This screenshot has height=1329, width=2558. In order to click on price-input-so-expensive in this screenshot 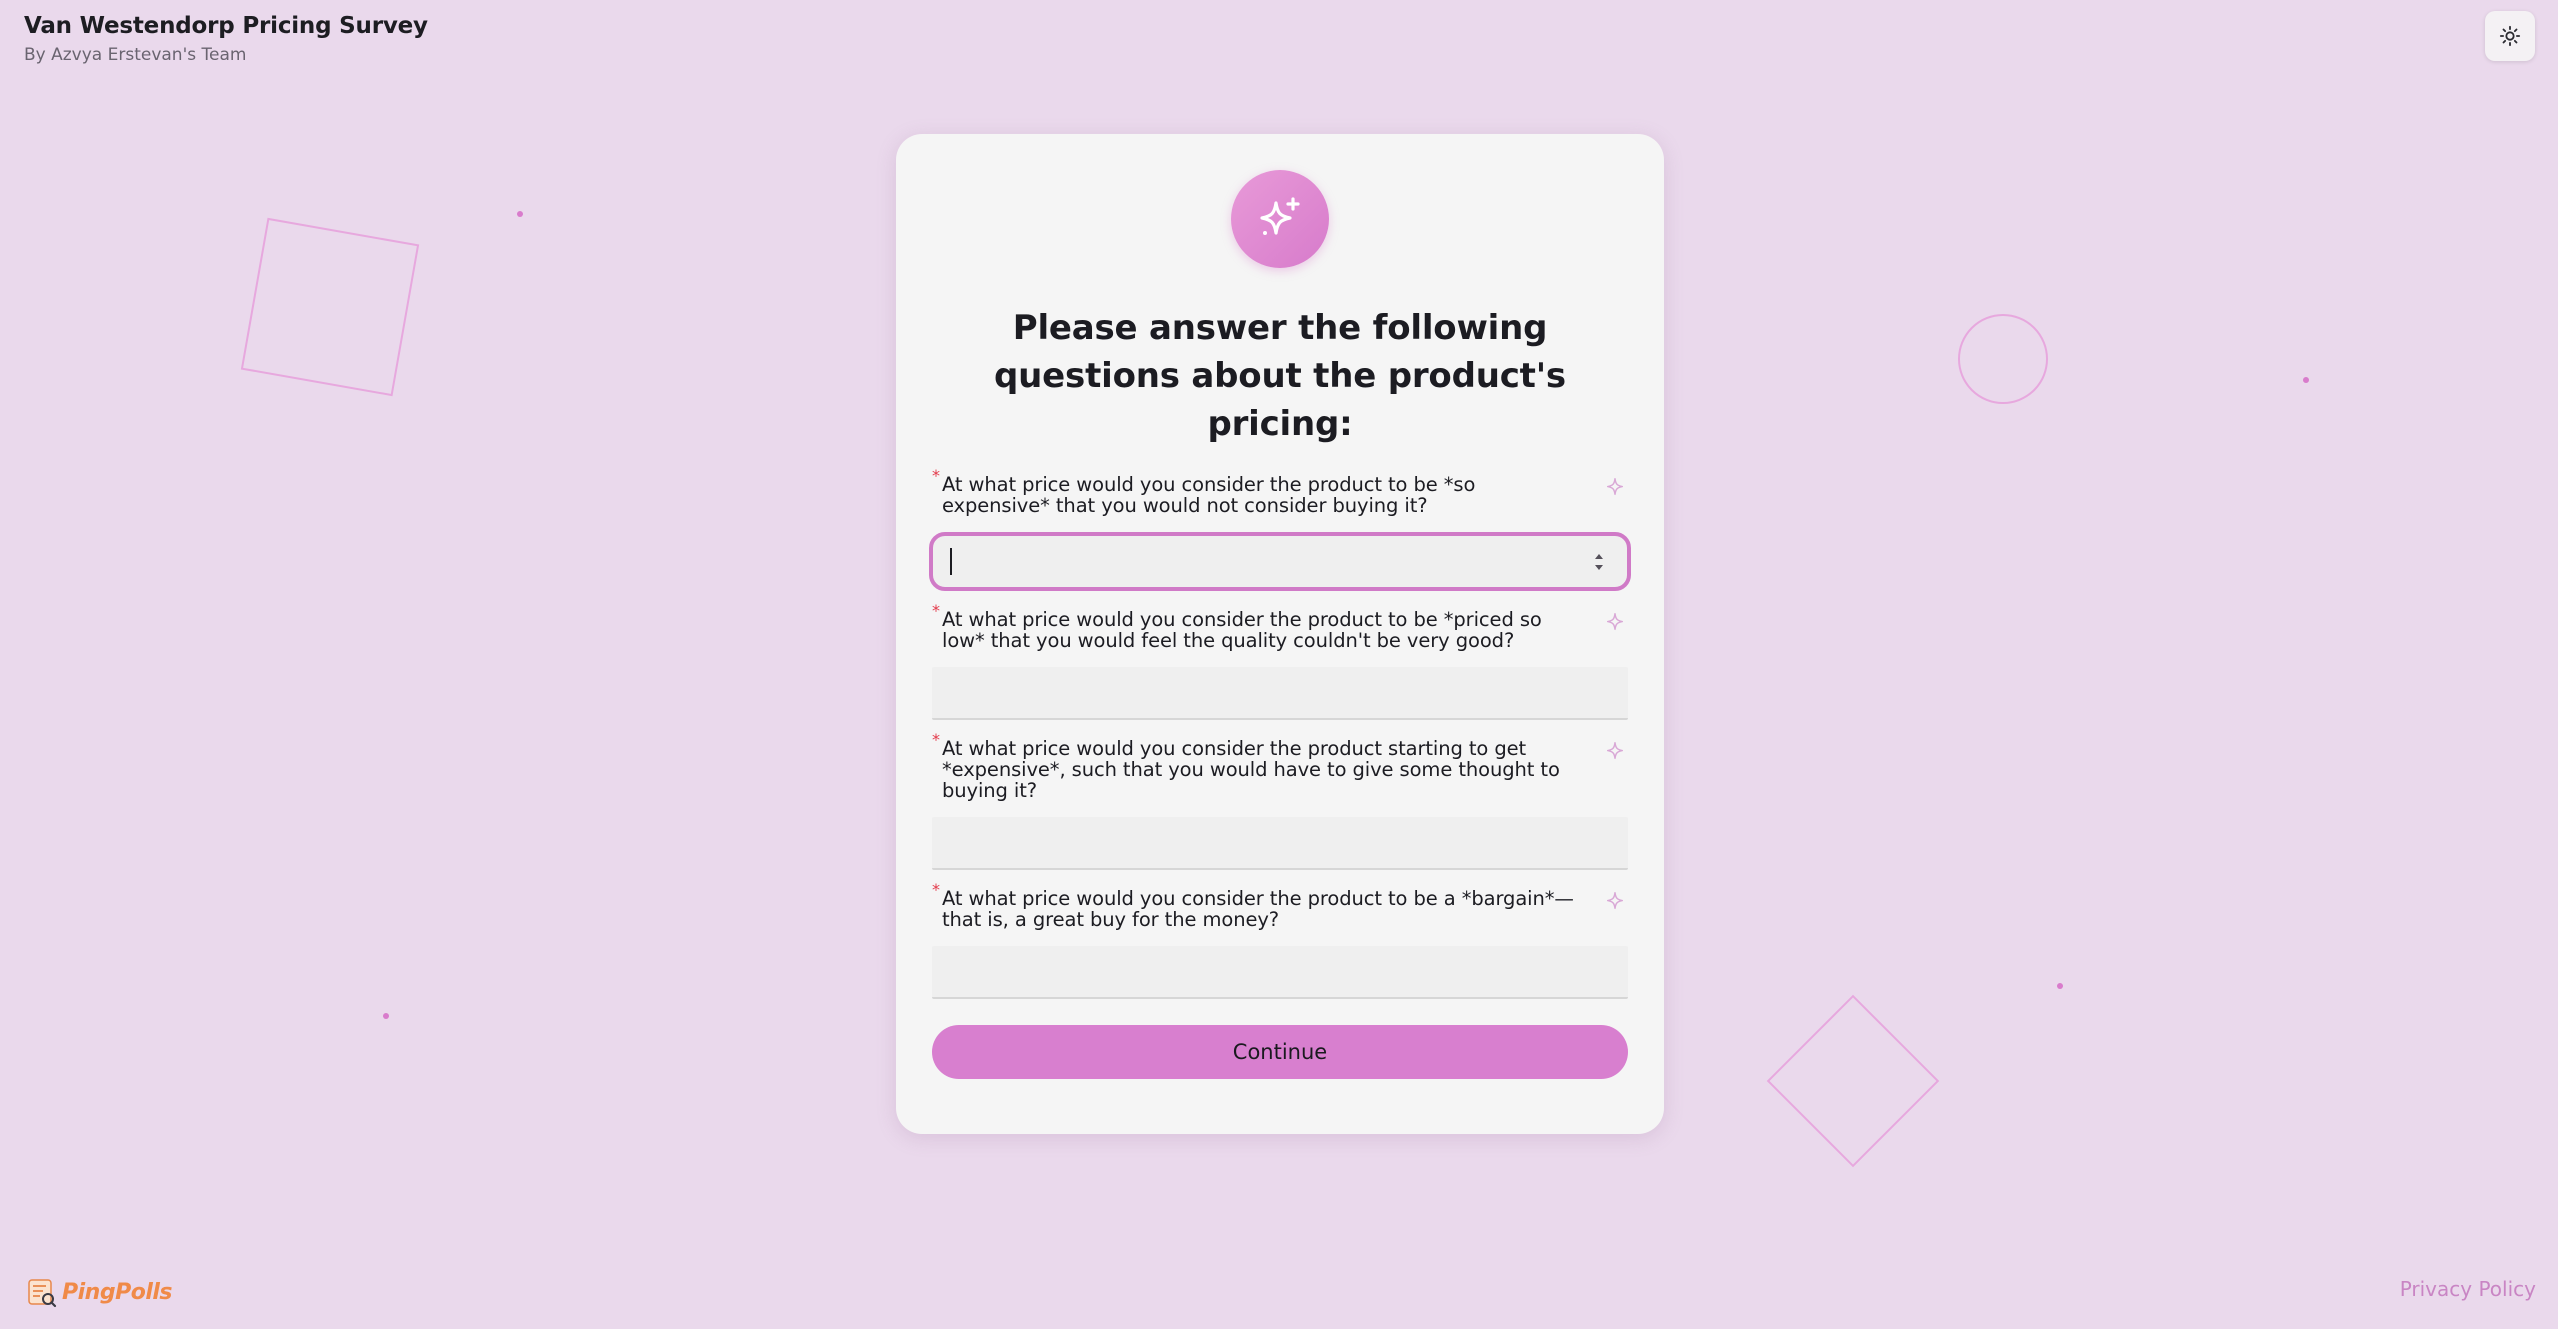, I will do `click(1280, 561)`.